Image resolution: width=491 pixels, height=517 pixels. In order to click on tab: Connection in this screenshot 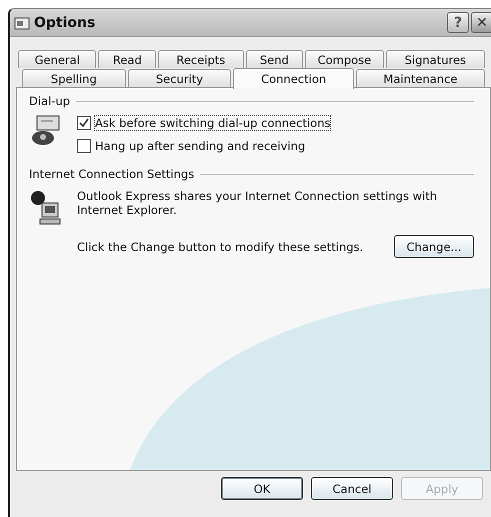, I will do `click(293, 78)`.